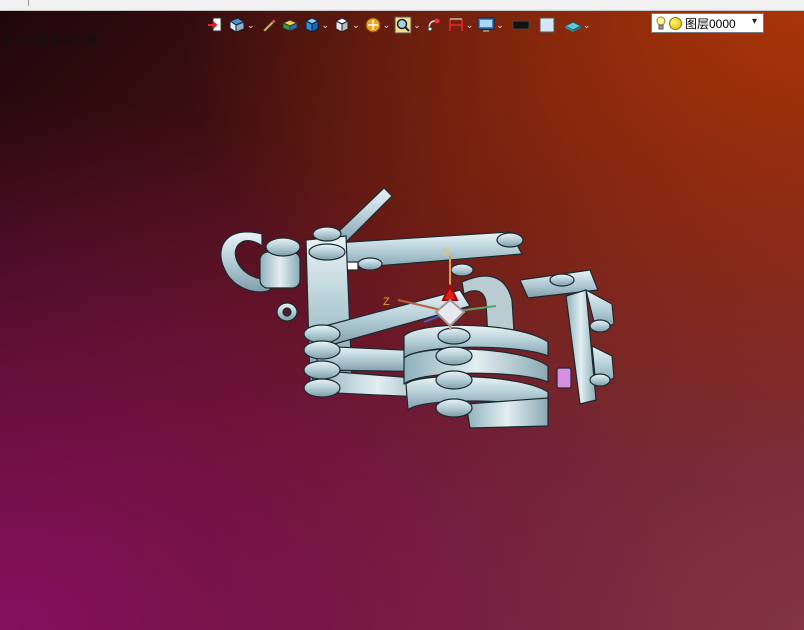 The image size is (804, 630). What do you see at coordinates (386, 302) in the screenshot?
I see `axis-label-z: Z` at bounding box center [386, 302].